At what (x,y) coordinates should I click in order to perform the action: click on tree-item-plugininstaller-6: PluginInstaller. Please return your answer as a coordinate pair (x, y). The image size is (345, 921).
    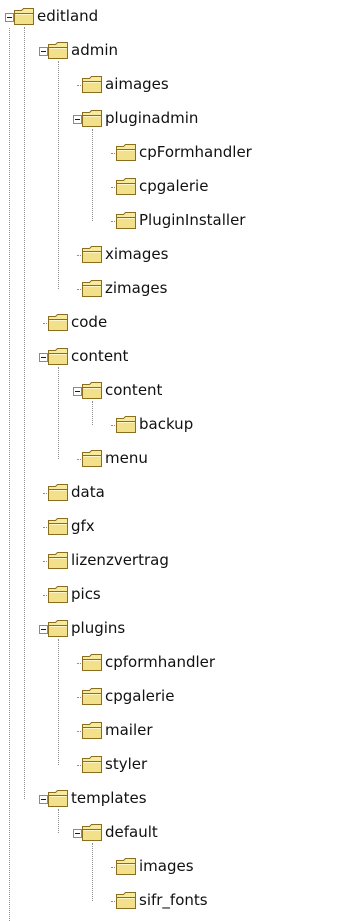
    Looking at the image, I should click on (223, 221).